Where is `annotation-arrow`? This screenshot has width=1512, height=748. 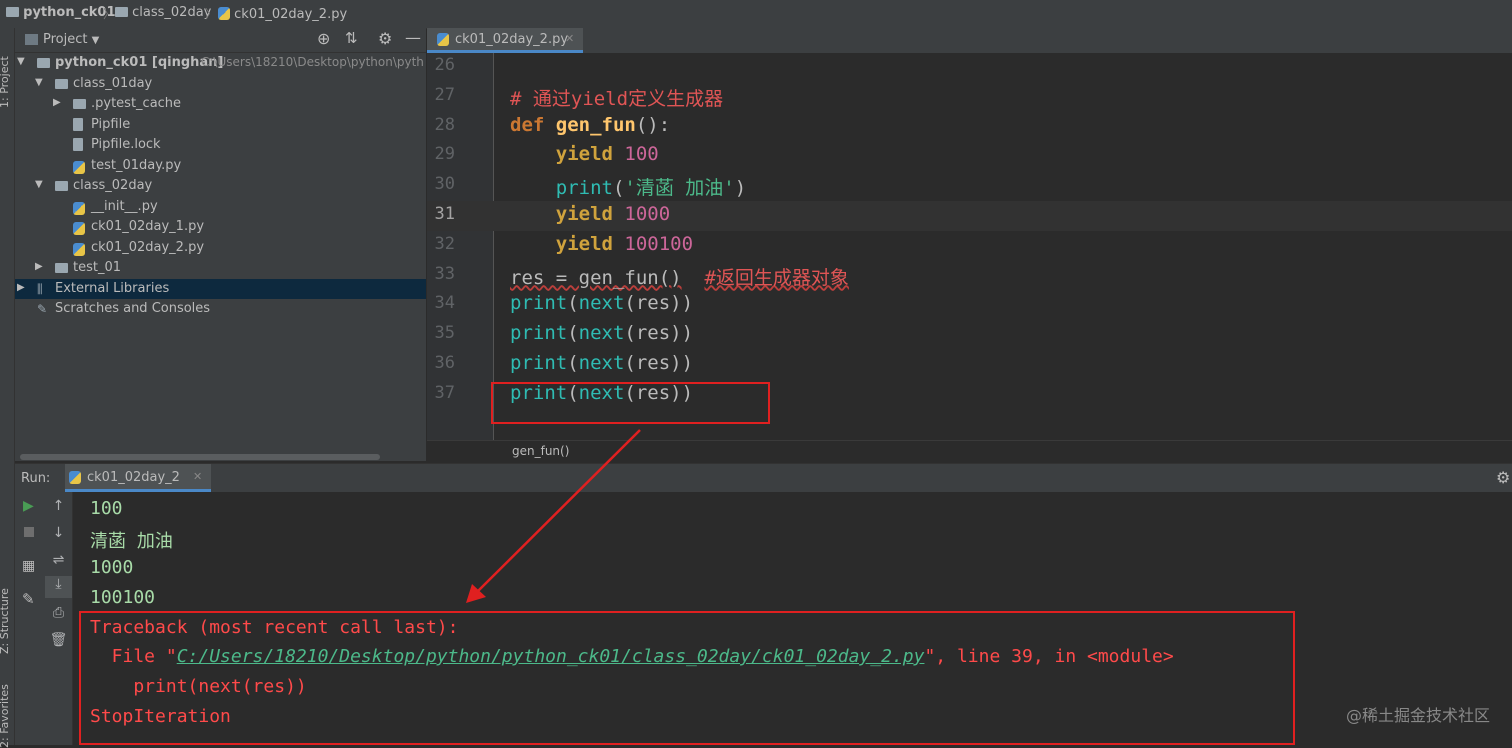 annotation-arrow is located at coordinates (553, 516).